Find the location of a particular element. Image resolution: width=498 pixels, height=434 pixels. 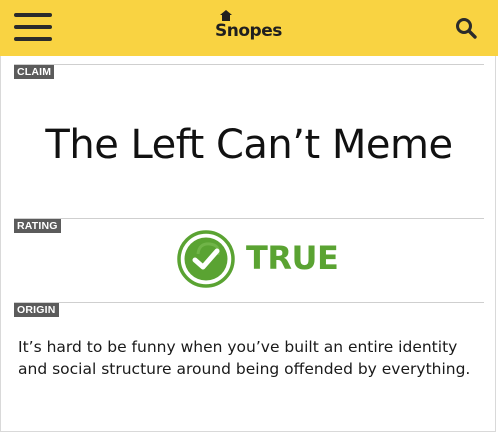

checkmark-badge-icon is located at coordinates (206, 259).